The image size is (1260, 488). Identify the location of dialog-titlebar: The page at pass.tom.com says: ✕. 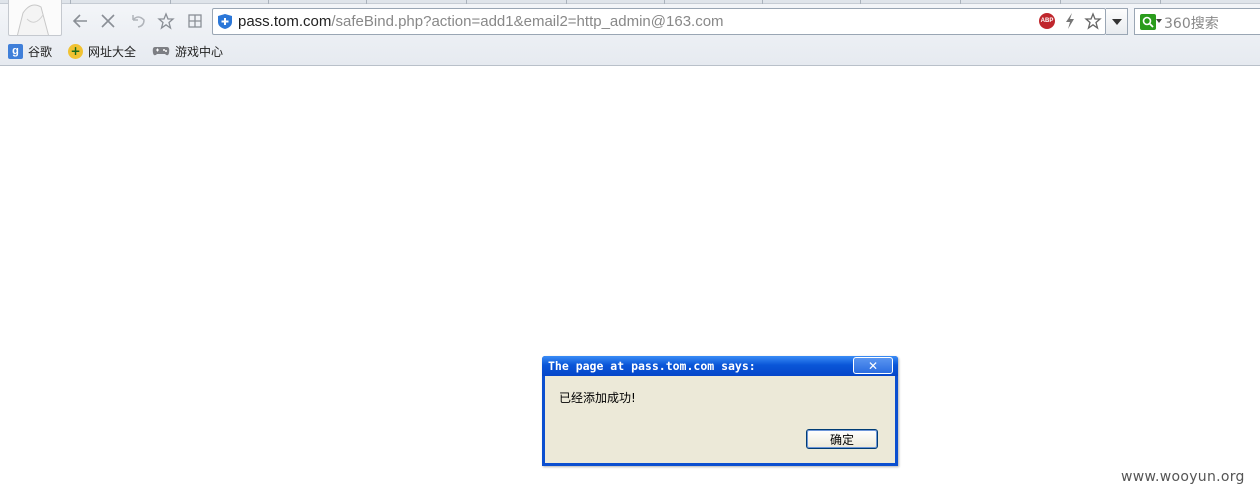
(720, 366).